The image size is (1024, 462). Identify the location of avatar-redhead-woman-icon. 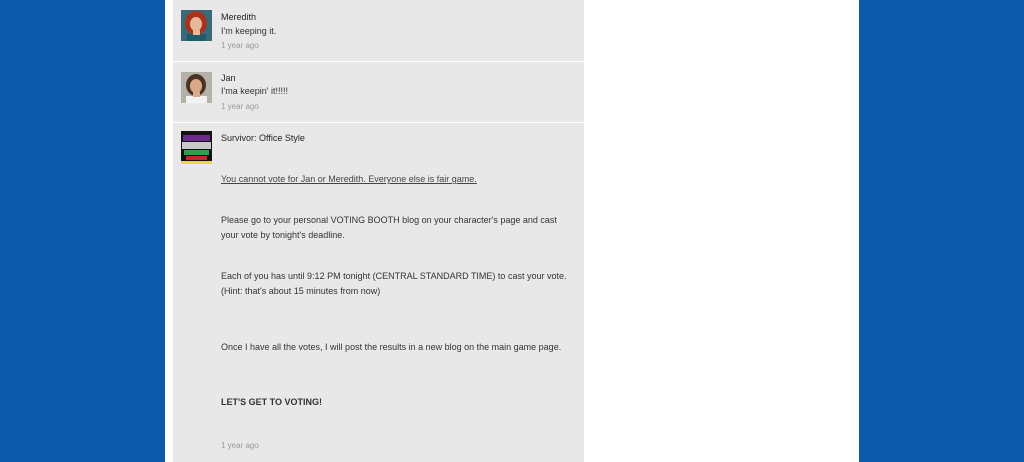
(196, 25).